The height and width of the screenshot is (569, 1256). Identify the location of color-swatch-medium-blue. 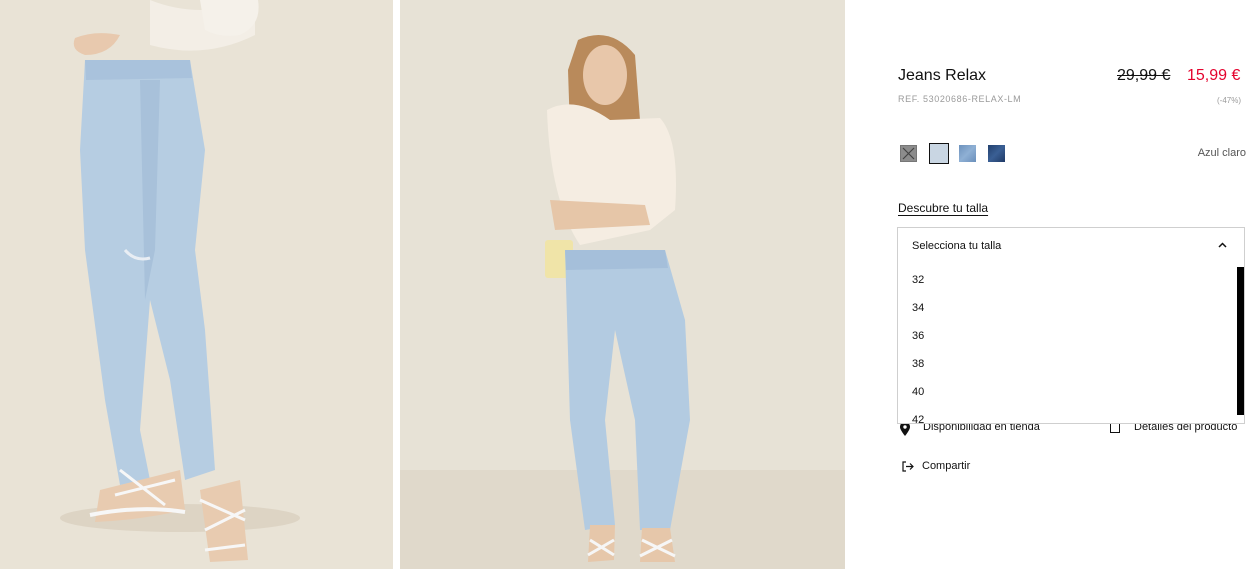
(967, 153).